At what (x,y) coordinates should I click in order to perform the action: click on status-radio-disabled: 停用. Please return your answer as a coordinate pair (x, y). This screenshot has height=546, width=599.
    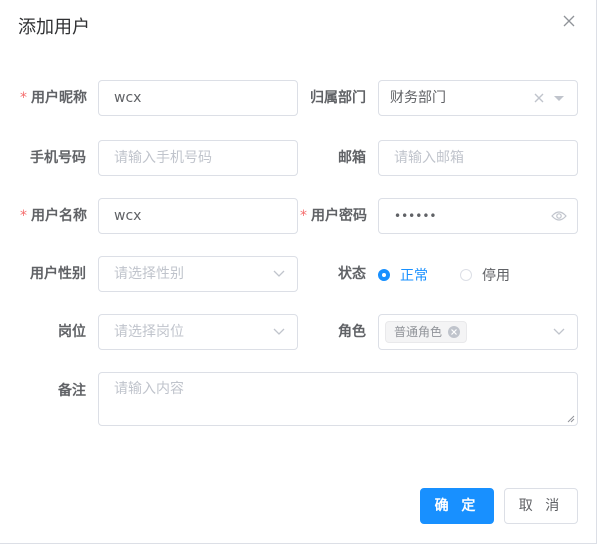
    Looking at the image, I should click on (485, 275).